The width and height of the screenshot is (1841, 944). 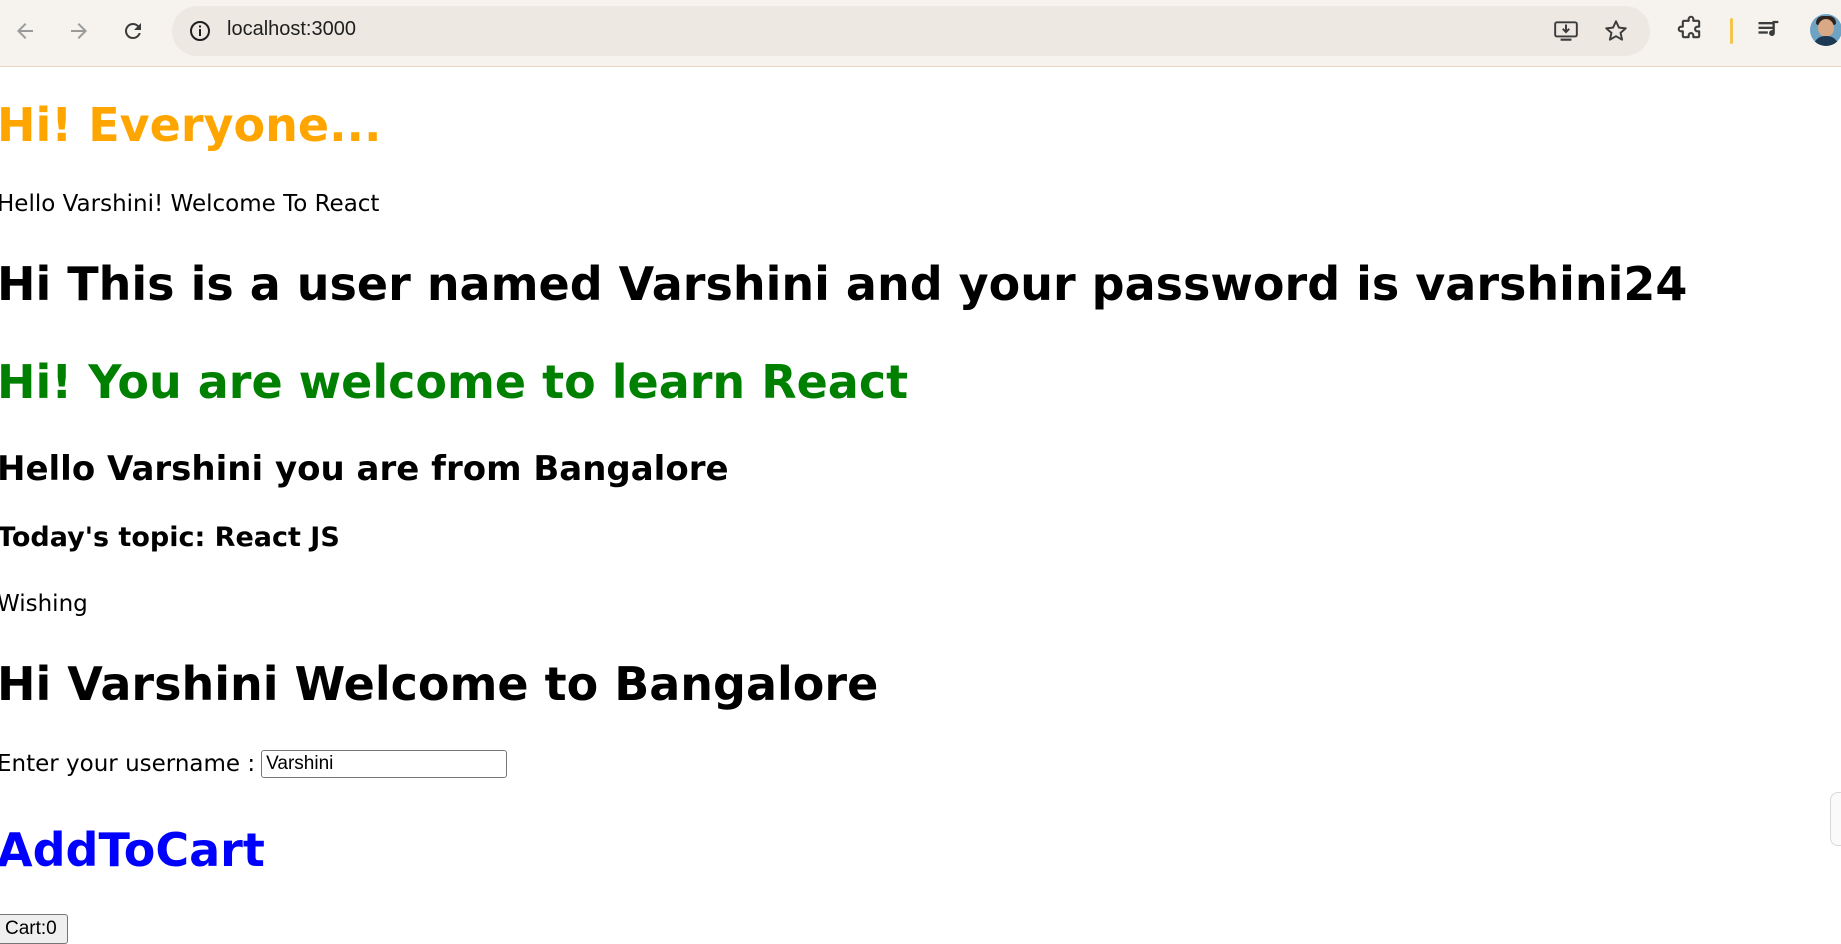 I want to click on topic-heading: Today's topic: React JS, so click(x=170, y=537).